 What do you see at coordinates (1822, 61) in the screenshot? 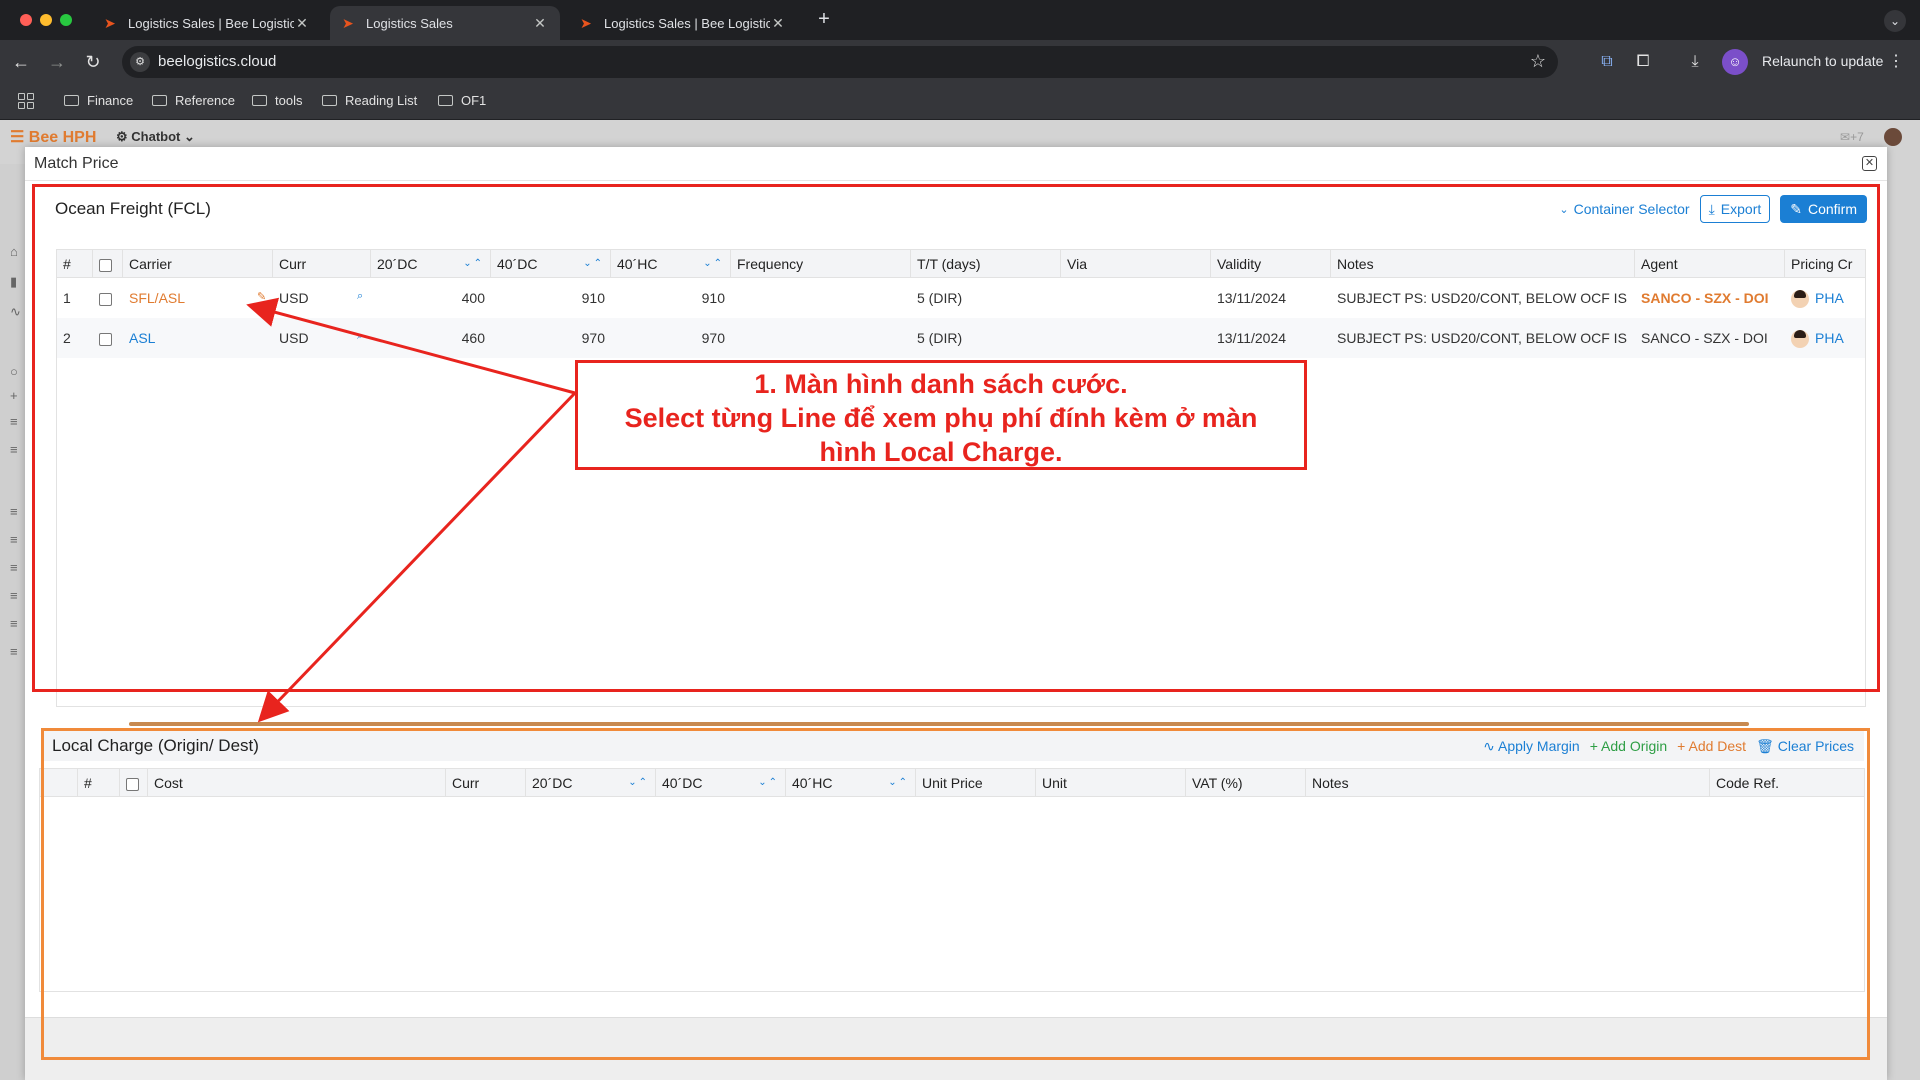
I see `relaunch-button: Relaunch to update` at bounding box center [1822, 61].